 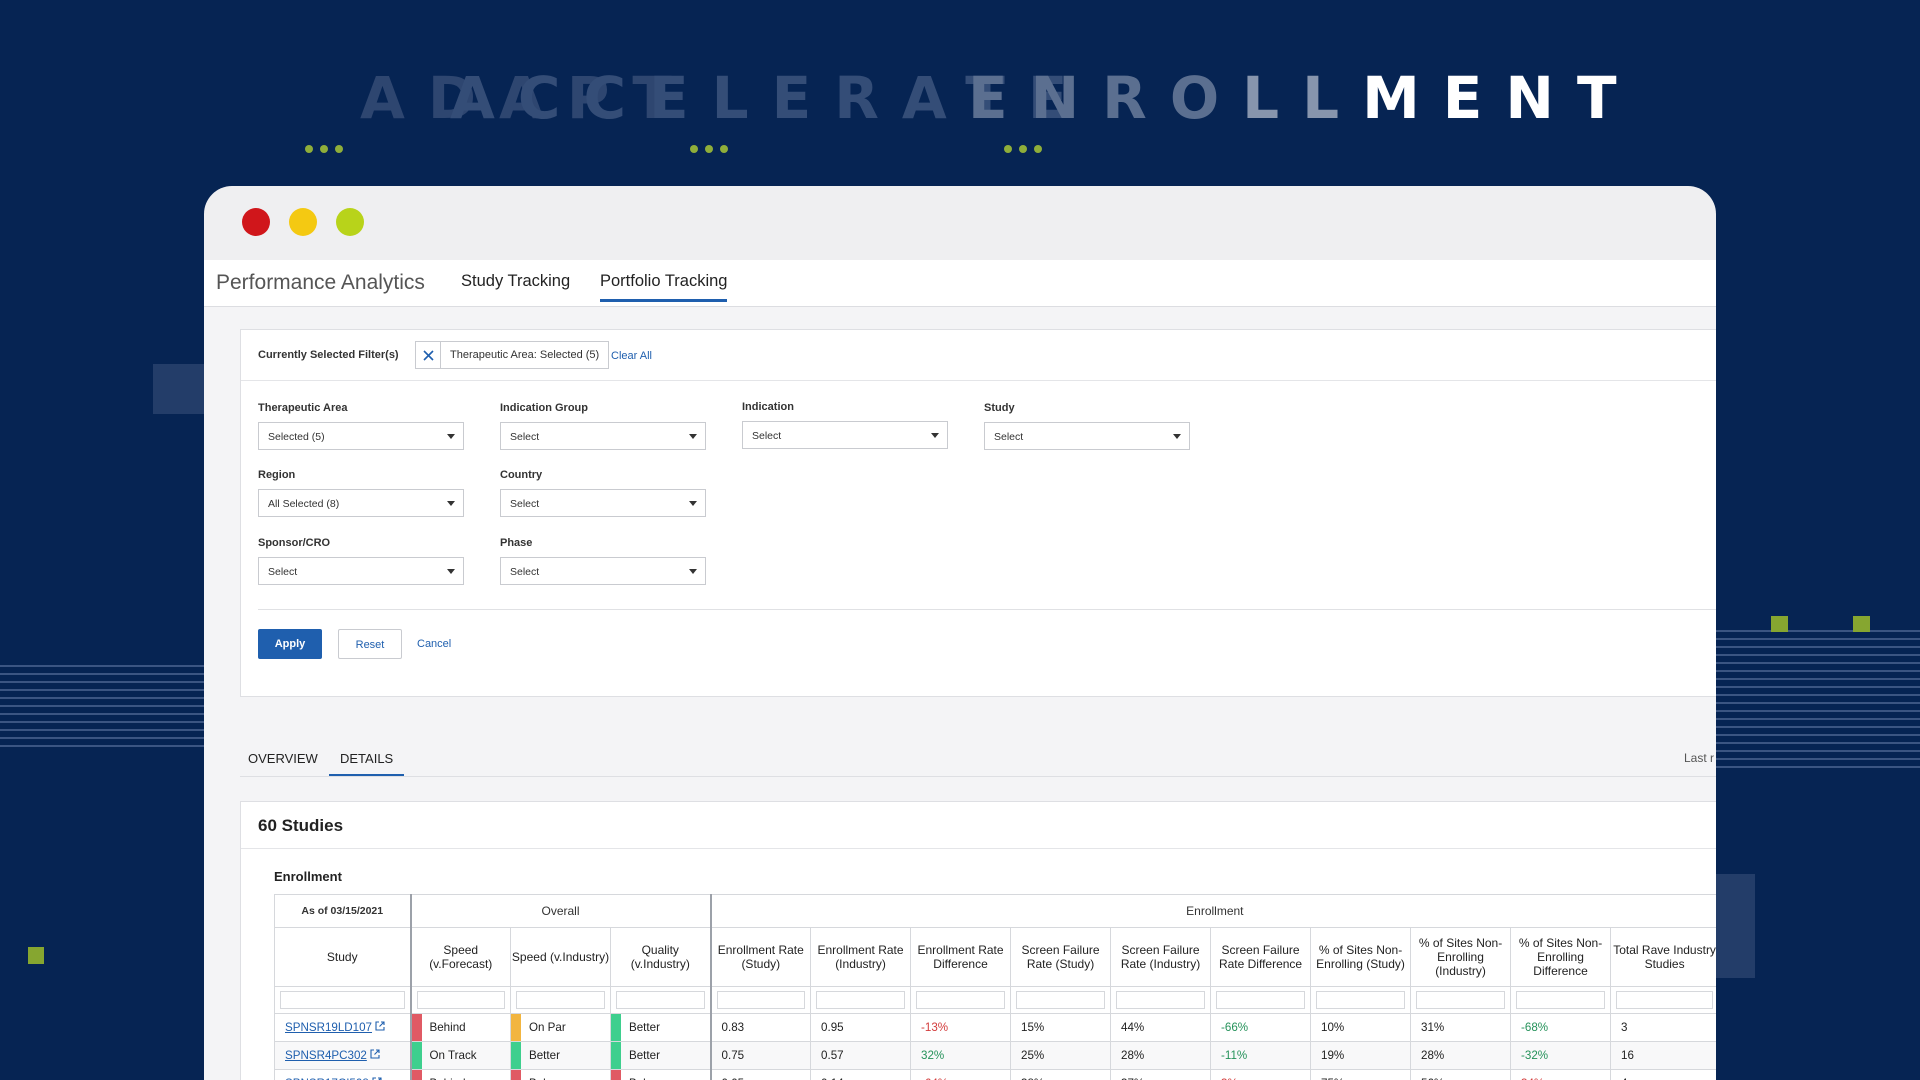 I want to click on indication-group-select: Select, so click(x=603, y=436).